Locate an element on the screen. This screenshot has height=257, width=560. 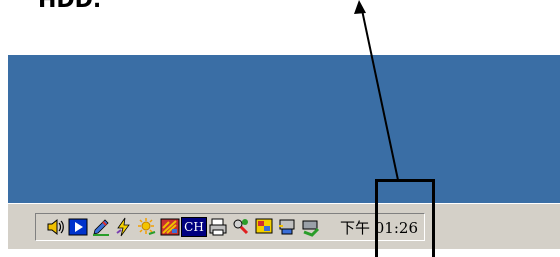
ime-ch-icon: CH is located at coordinates (194, 227).